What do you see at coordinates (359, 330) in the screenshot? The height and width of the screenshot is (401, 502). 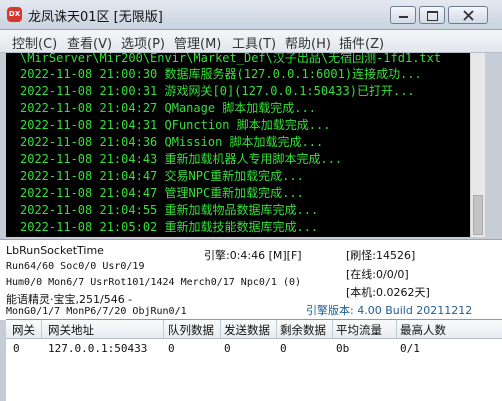 I see `col-avg-traffic: 平均流量` at bounding box center [359, 330].